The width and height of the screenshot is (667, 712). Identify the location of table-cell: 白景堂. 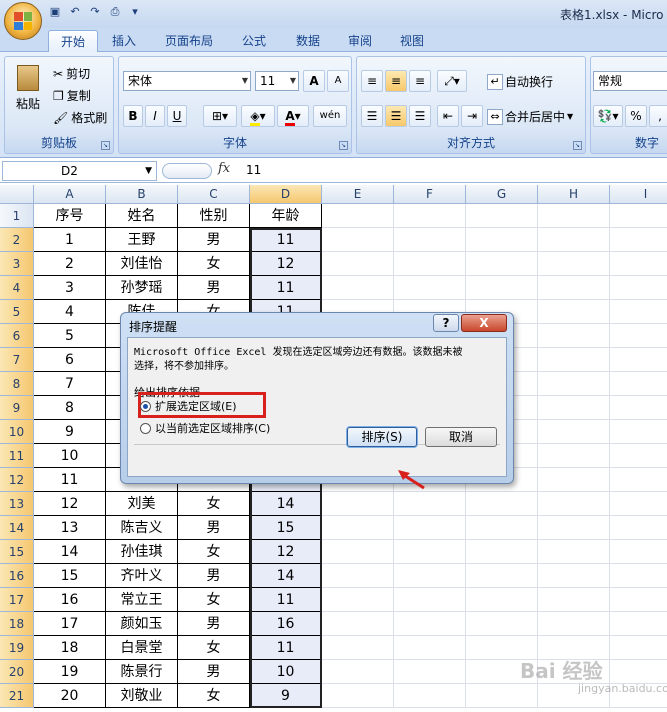
(142, 648).